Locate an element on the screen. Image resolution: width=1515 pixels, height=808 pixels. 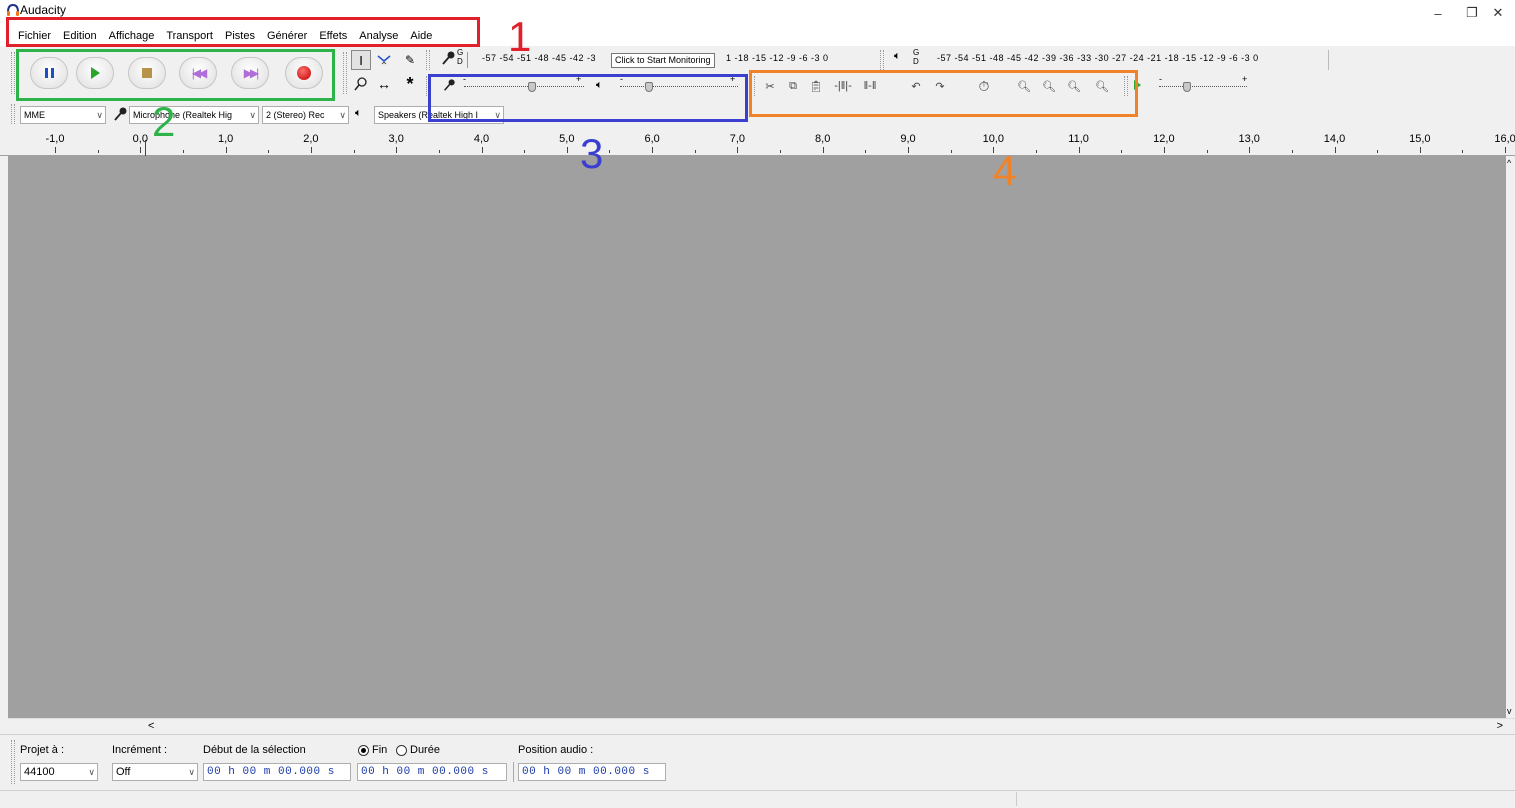
recording-device-select: Microphone (Realtek Hig ∨ is located at coordinates (194, 115).